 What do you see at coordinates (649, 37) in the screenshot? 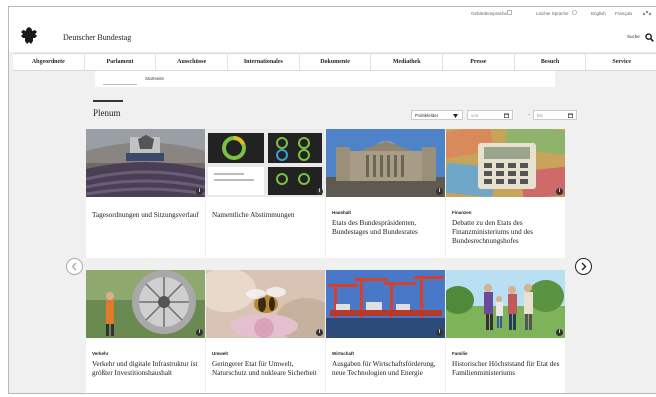
I see `search-icon` at bounding box center [649, 37].